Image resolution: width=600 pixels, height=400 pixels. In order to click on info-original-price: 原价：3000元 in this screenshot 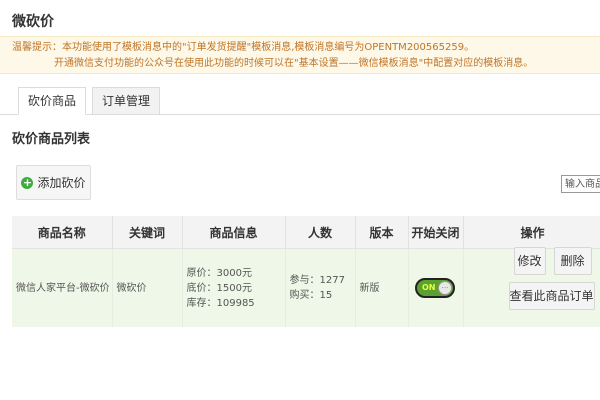, I will do `click(219, 273)`.